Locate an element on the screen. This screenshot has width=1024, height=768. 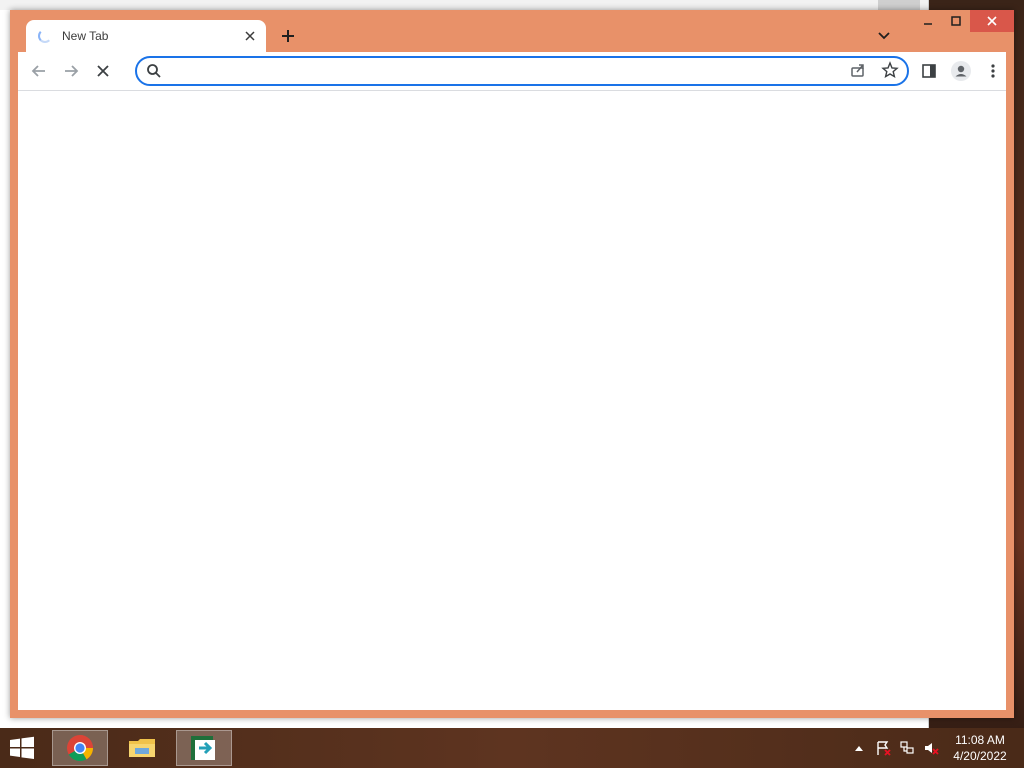
address-bar is located at coordinates (522, 71).